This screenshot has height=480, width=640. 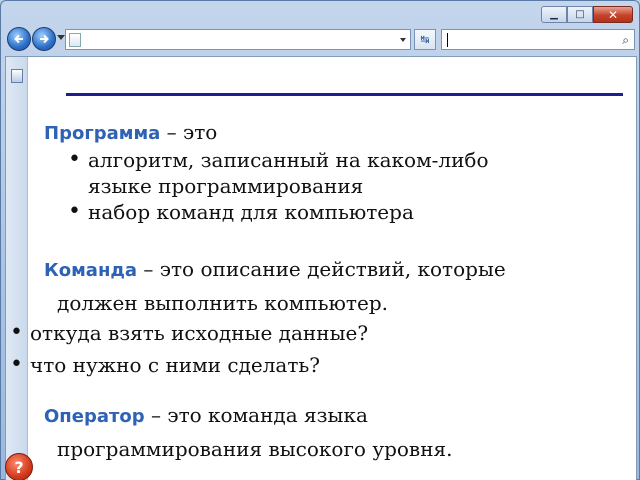 What do you see at coordinates (19, 466) in the screenshot?
I see `help-icon: ?` at bounding box center [19, 466].